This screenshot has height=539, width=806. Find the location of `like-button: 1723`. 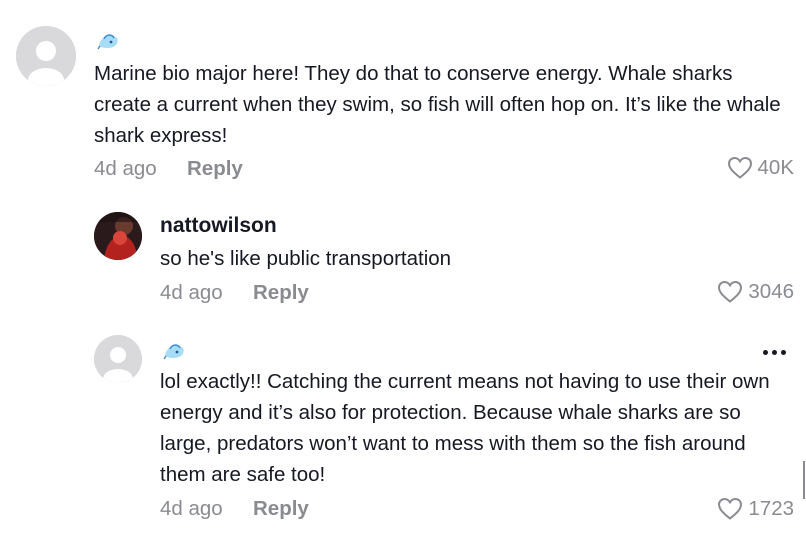

like-button: 1723 is located at coordinates (755, 509).